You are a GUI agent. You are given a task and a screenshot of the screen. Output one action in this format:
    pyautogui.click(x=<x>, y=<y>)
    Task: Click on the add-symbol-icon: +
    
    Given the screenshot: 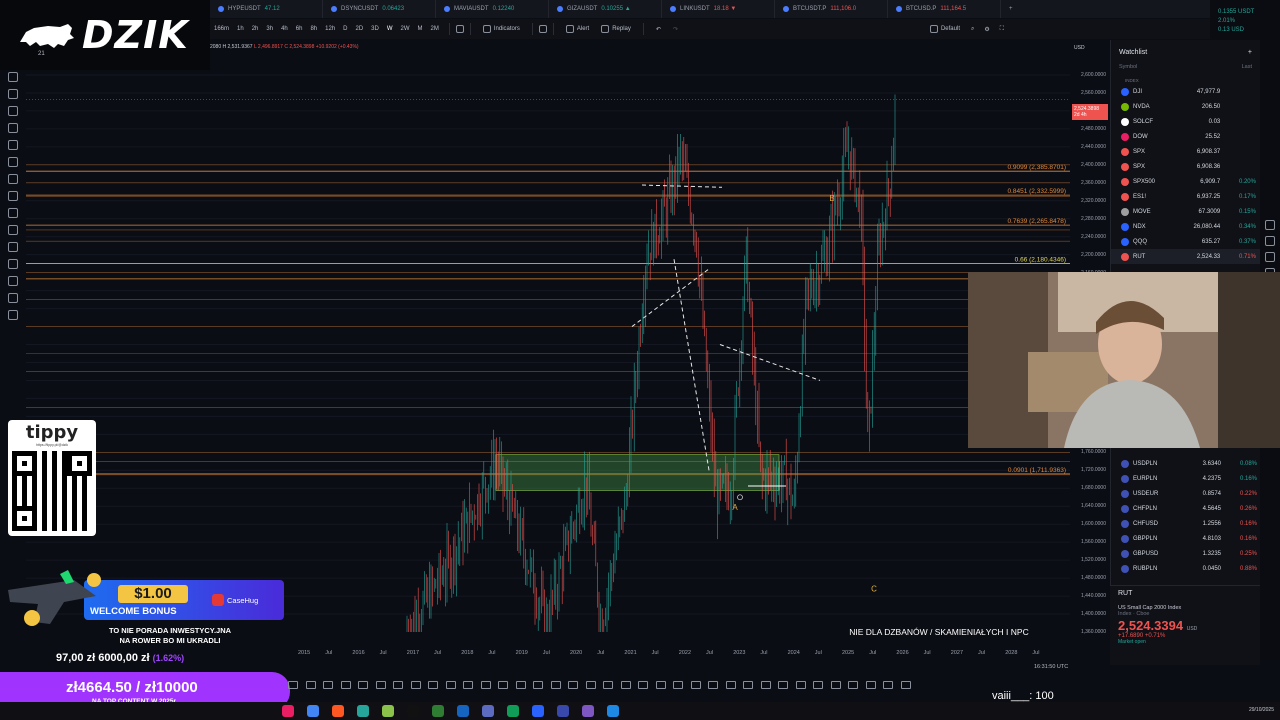 What is the action you would take?
    pyautogui.click(x=1250, y=52)
    